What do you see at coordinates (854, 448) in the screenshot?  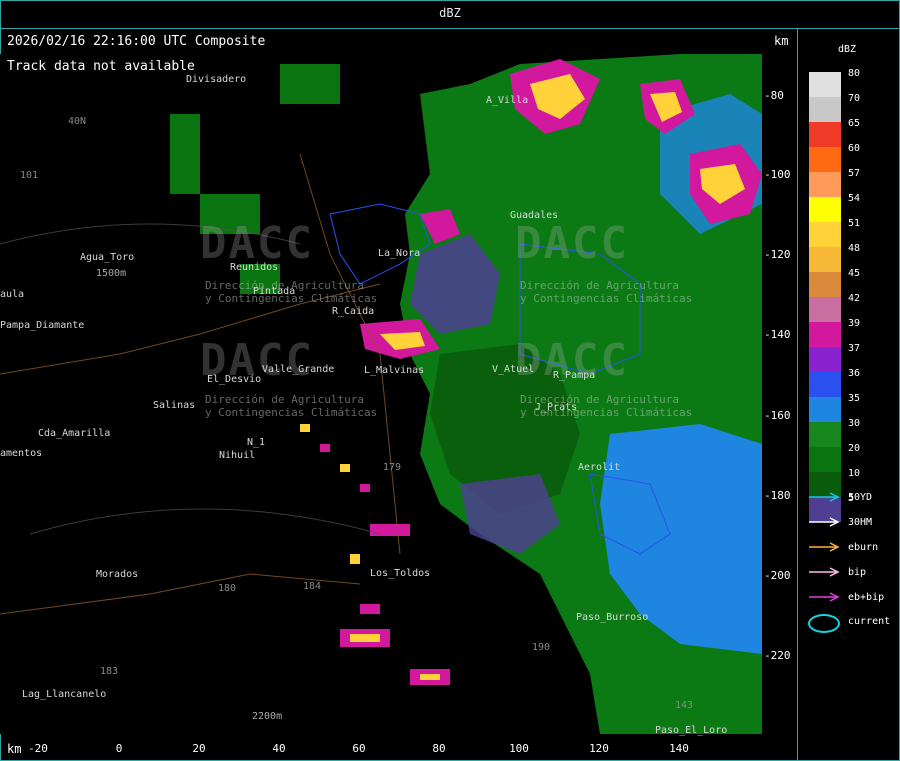 I see `scale-label: 20` at bounding box center [854, 448].